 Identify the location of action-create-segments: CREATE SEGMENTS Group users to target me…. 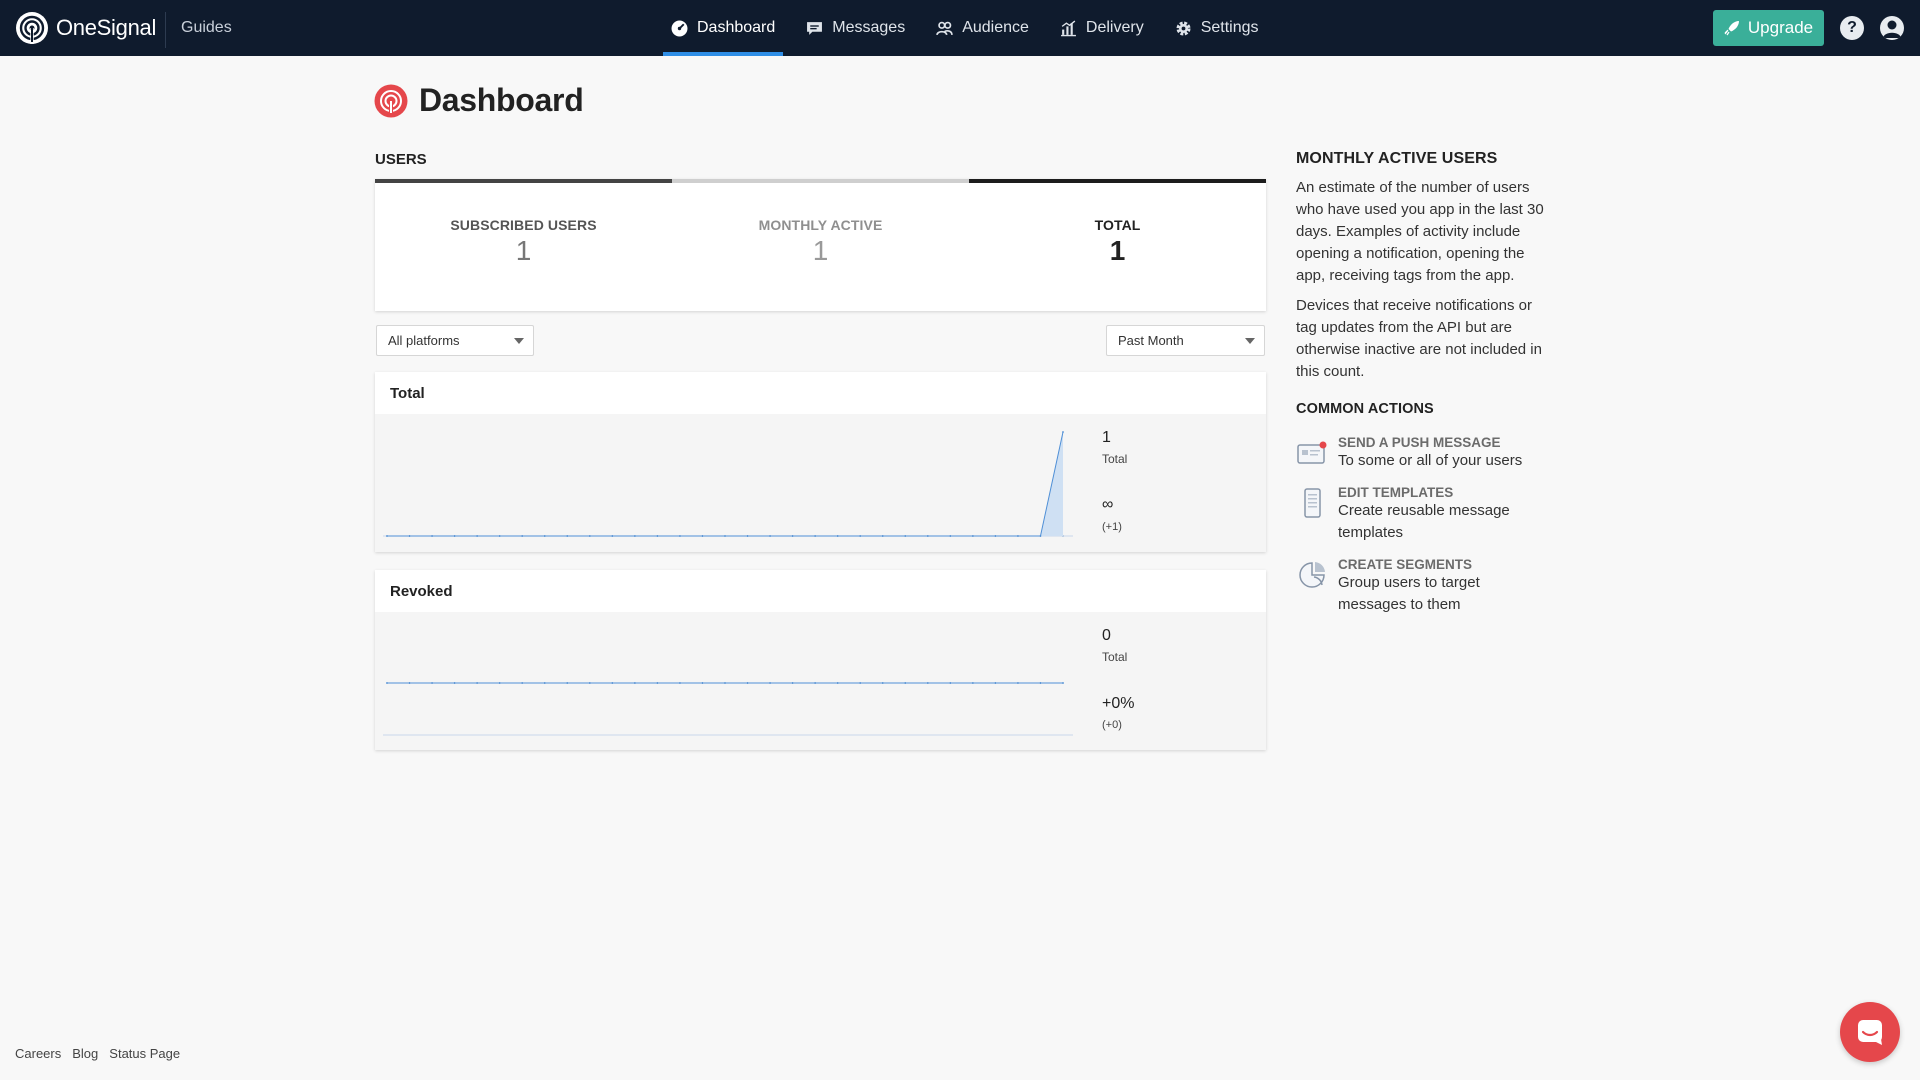
(1421, 586).